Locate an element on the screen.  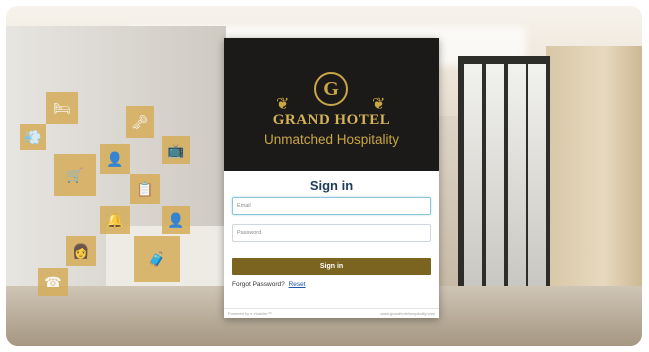
room-service-cart-icon: 🛒 is located at coordinates (75, 175).